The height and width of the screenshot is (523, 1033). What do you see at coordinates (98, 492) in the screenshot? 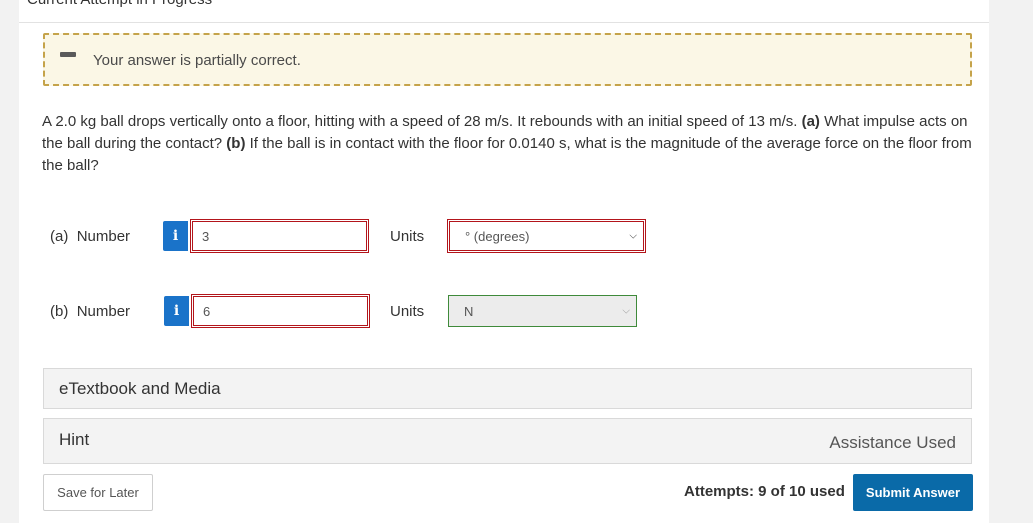
I see `save-for-later-button: Save for Later` at bounding box center [98, 492].